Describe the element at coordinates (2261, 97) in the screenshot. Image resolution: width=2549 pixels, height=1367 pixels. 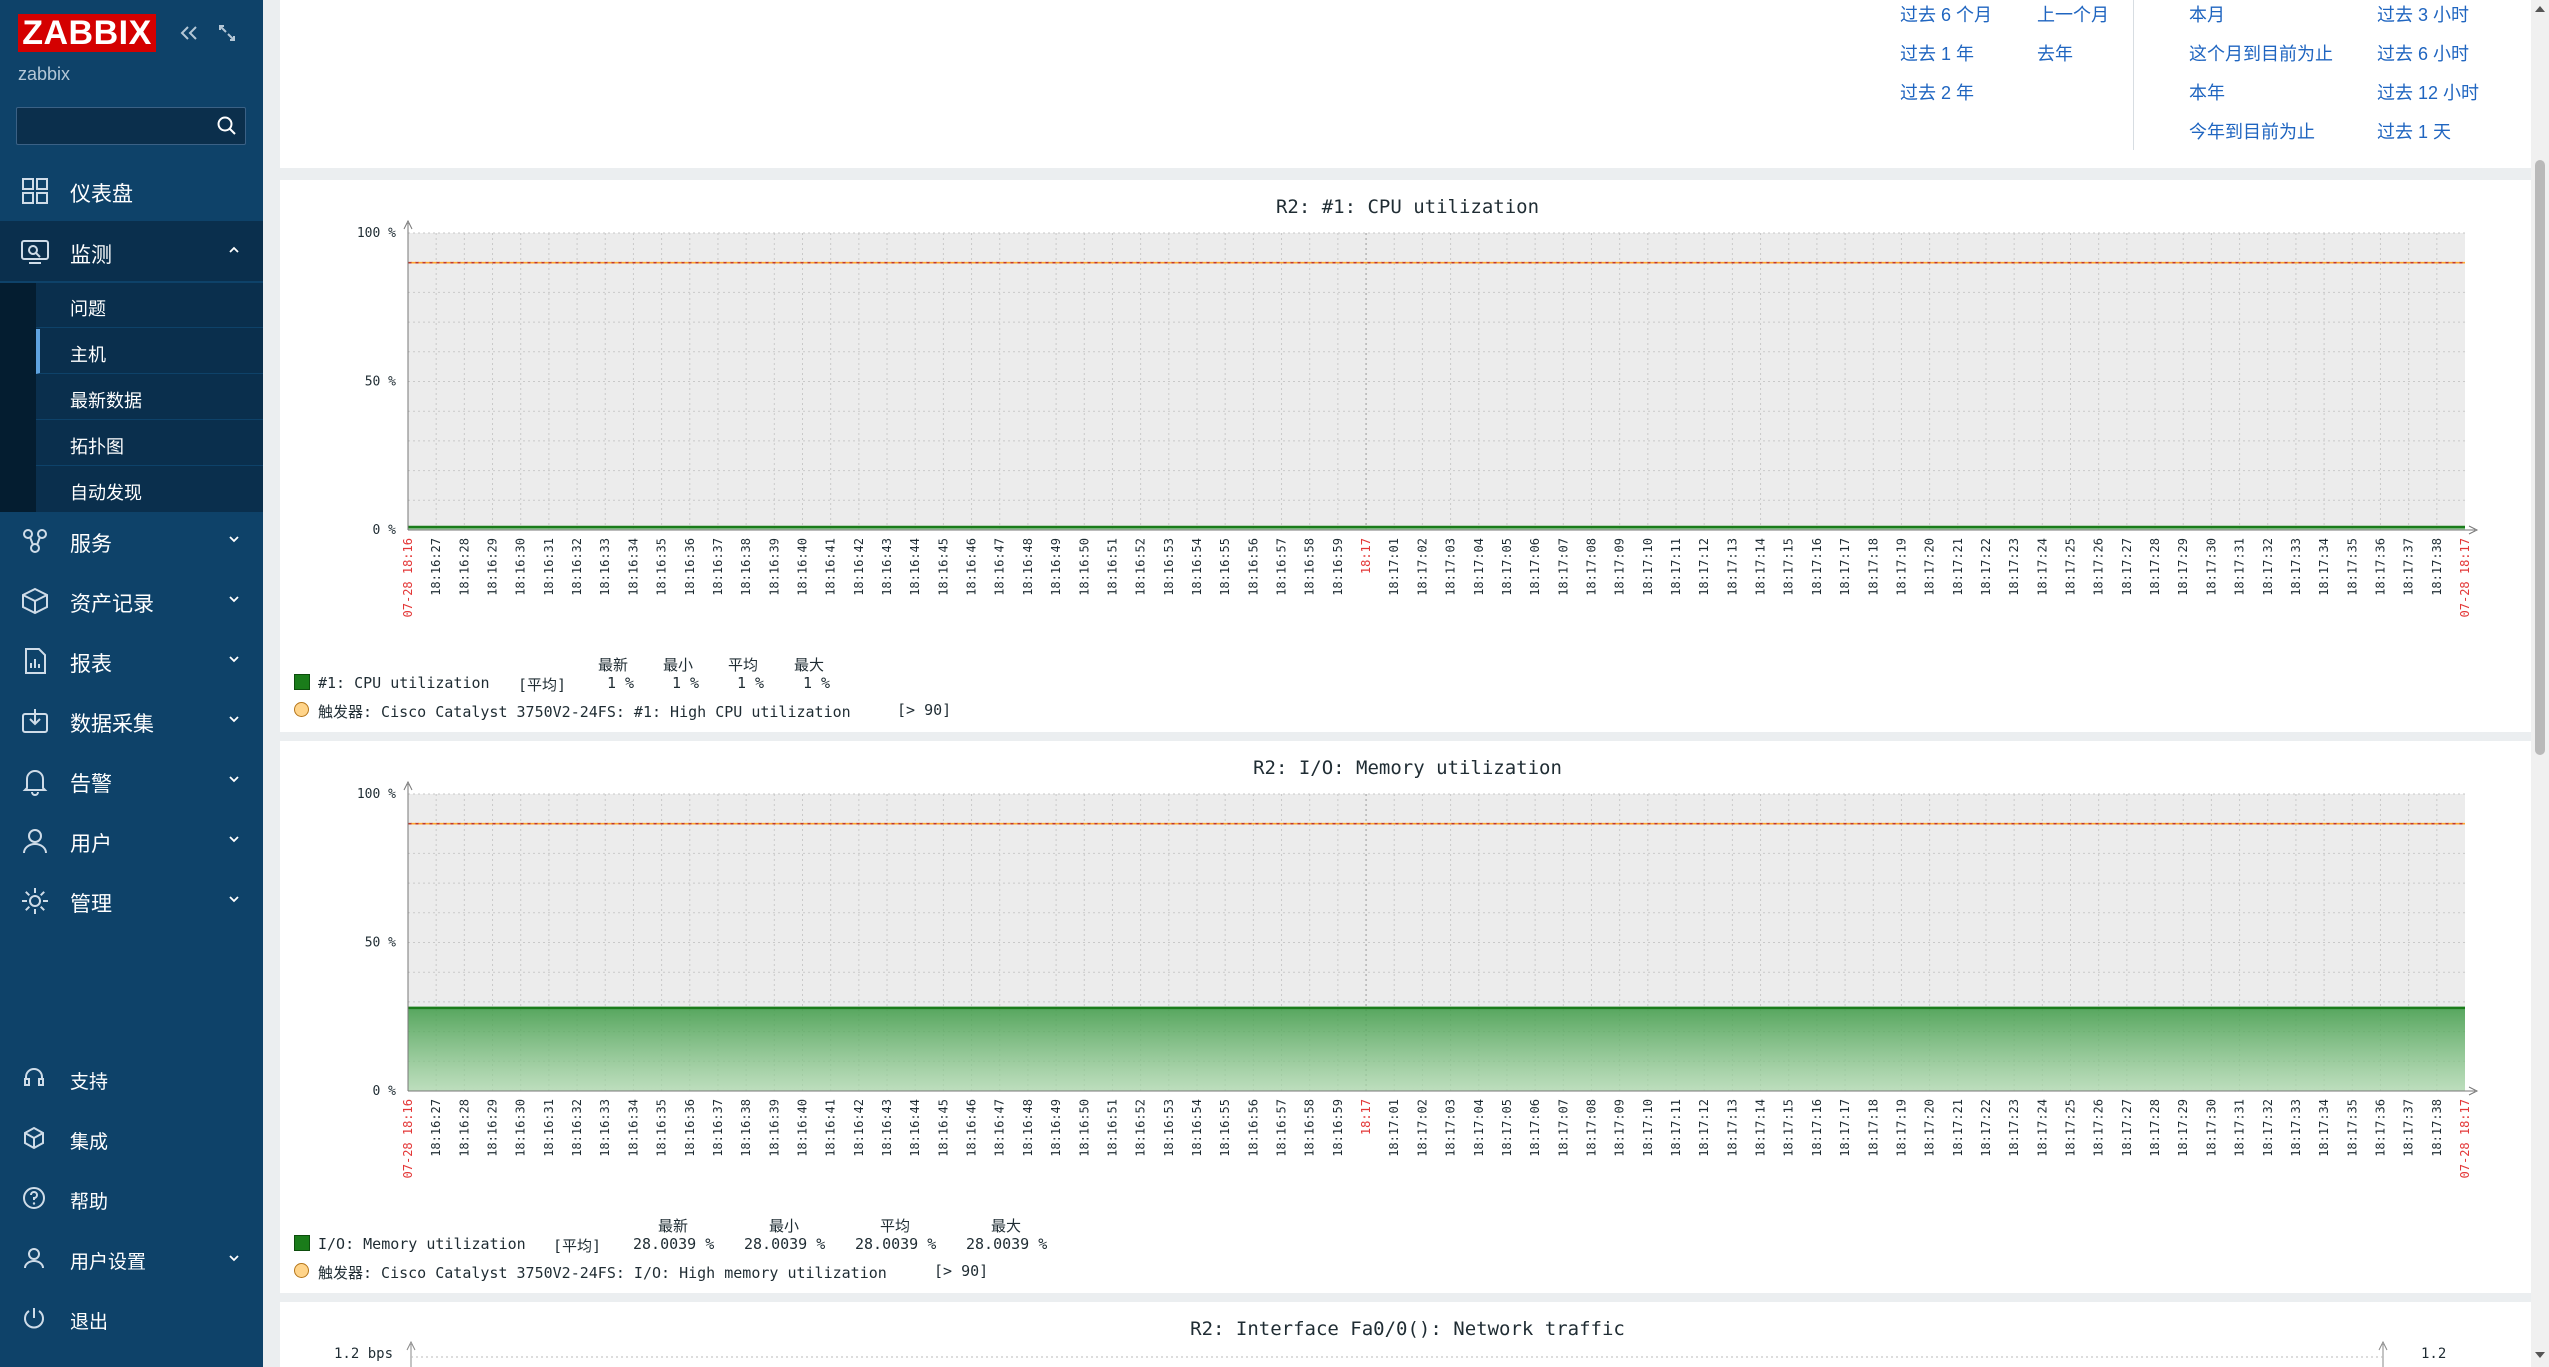
I see `time-preset-link: 本年` at that location.